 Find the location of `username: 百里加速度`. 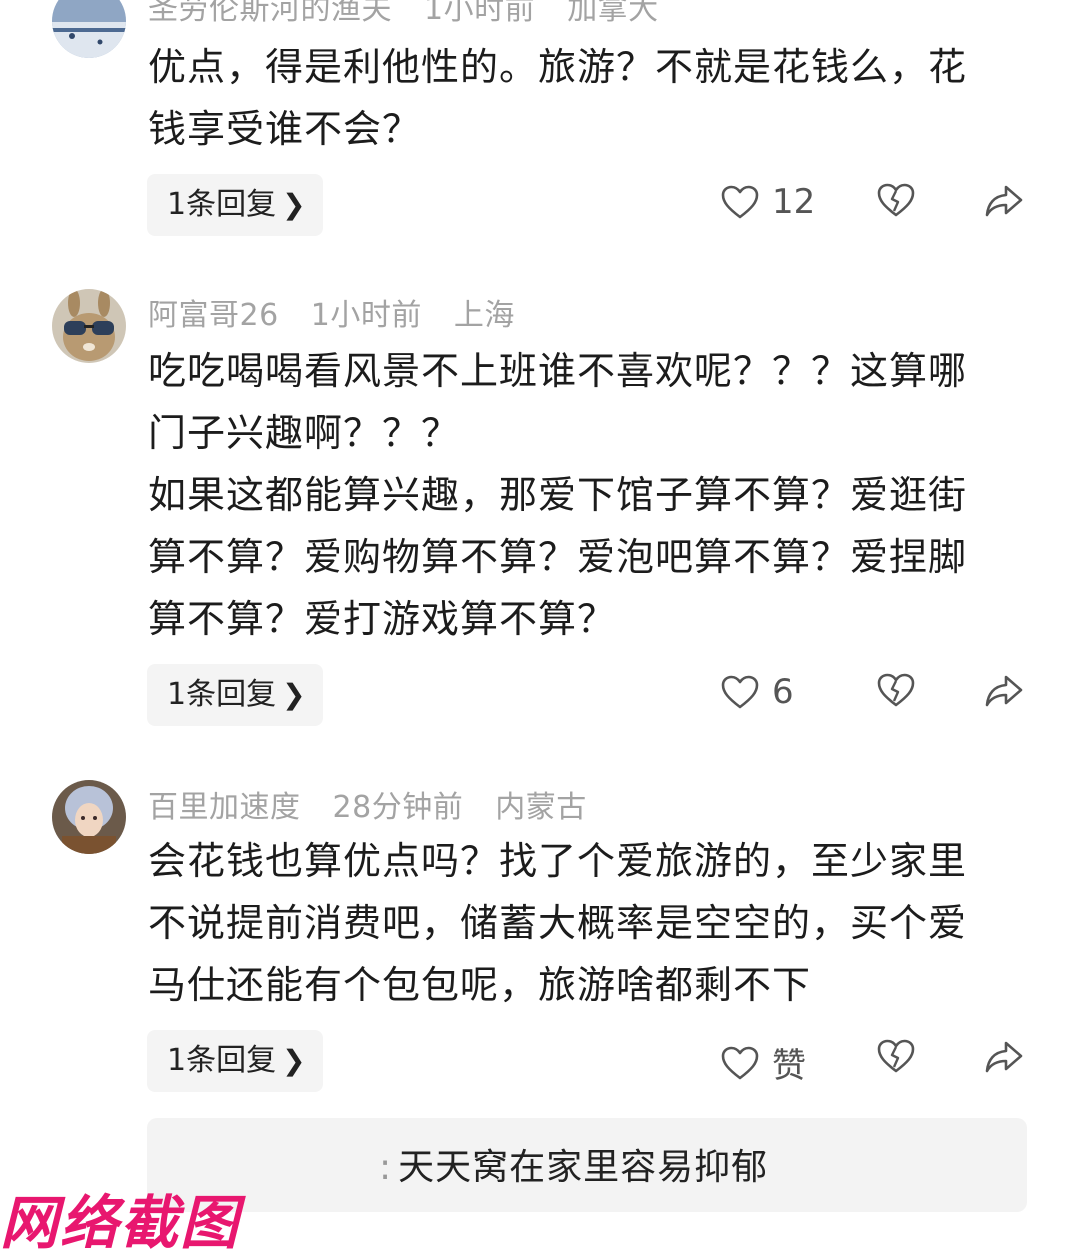

username: 百里加速度 is located at coordinates (224, 807).